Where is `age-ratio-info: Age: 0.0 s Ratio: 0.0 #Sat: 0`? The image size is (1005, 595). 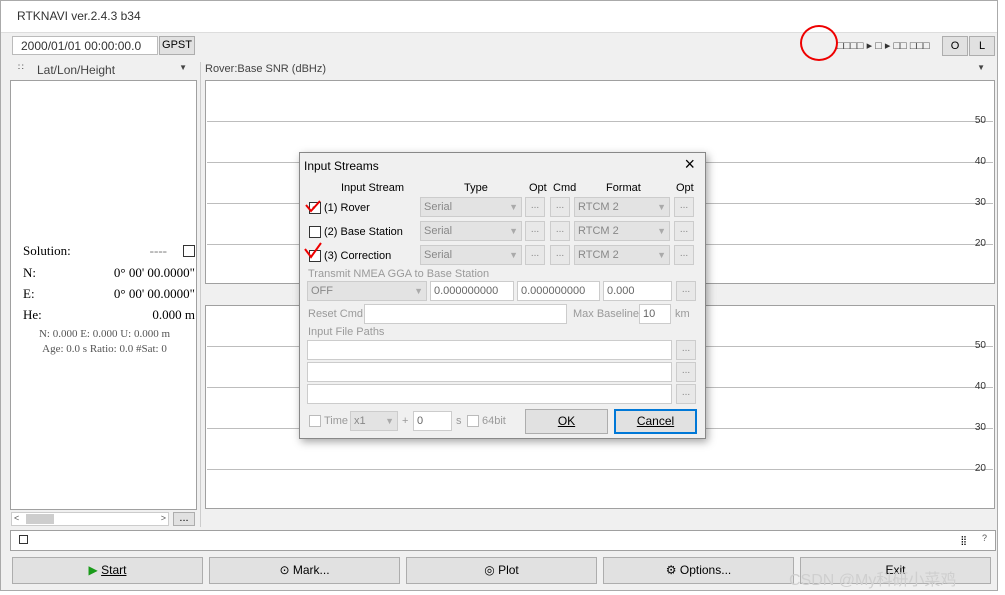
age-ratio-info: Age: 0.0 s Ratio: 0.0 #Sat: 0 is located at coordinates (104, 349).